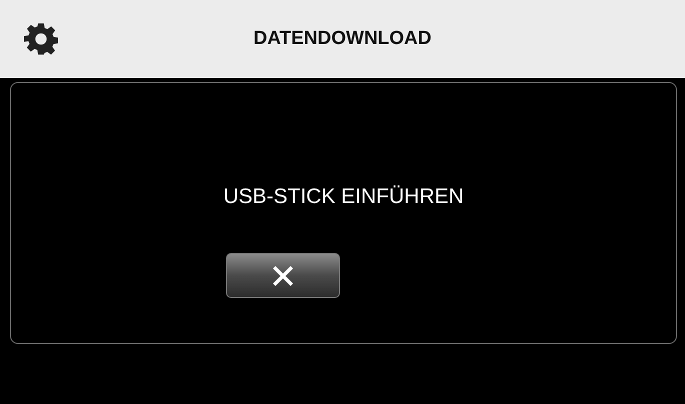 The width and height of the screenshot is (685, 404). Describe the element at coordinates (41, 39) in the screenshot. I see `settings-icon` at that location.